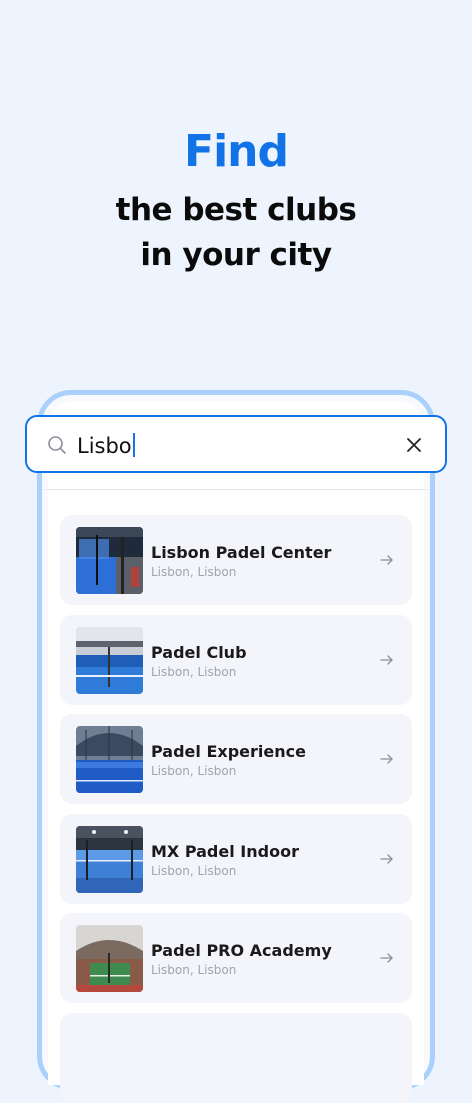  Describe the element at coordinates (236, 210) in the screenshot. I see `headline-line-1: the best clubs` at that location.